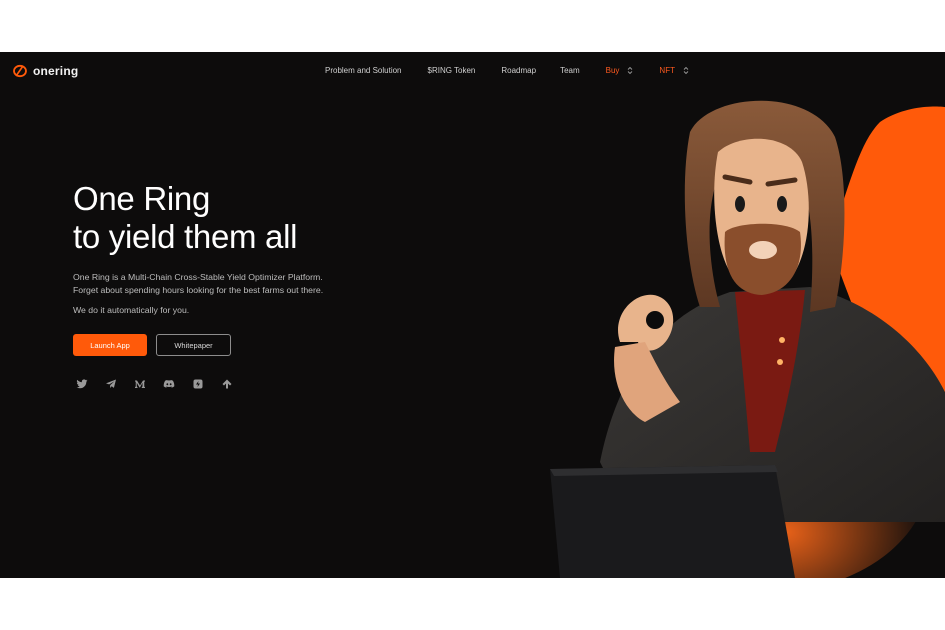  I want to click on launch-app-button: Launch App, so click(110, 345).